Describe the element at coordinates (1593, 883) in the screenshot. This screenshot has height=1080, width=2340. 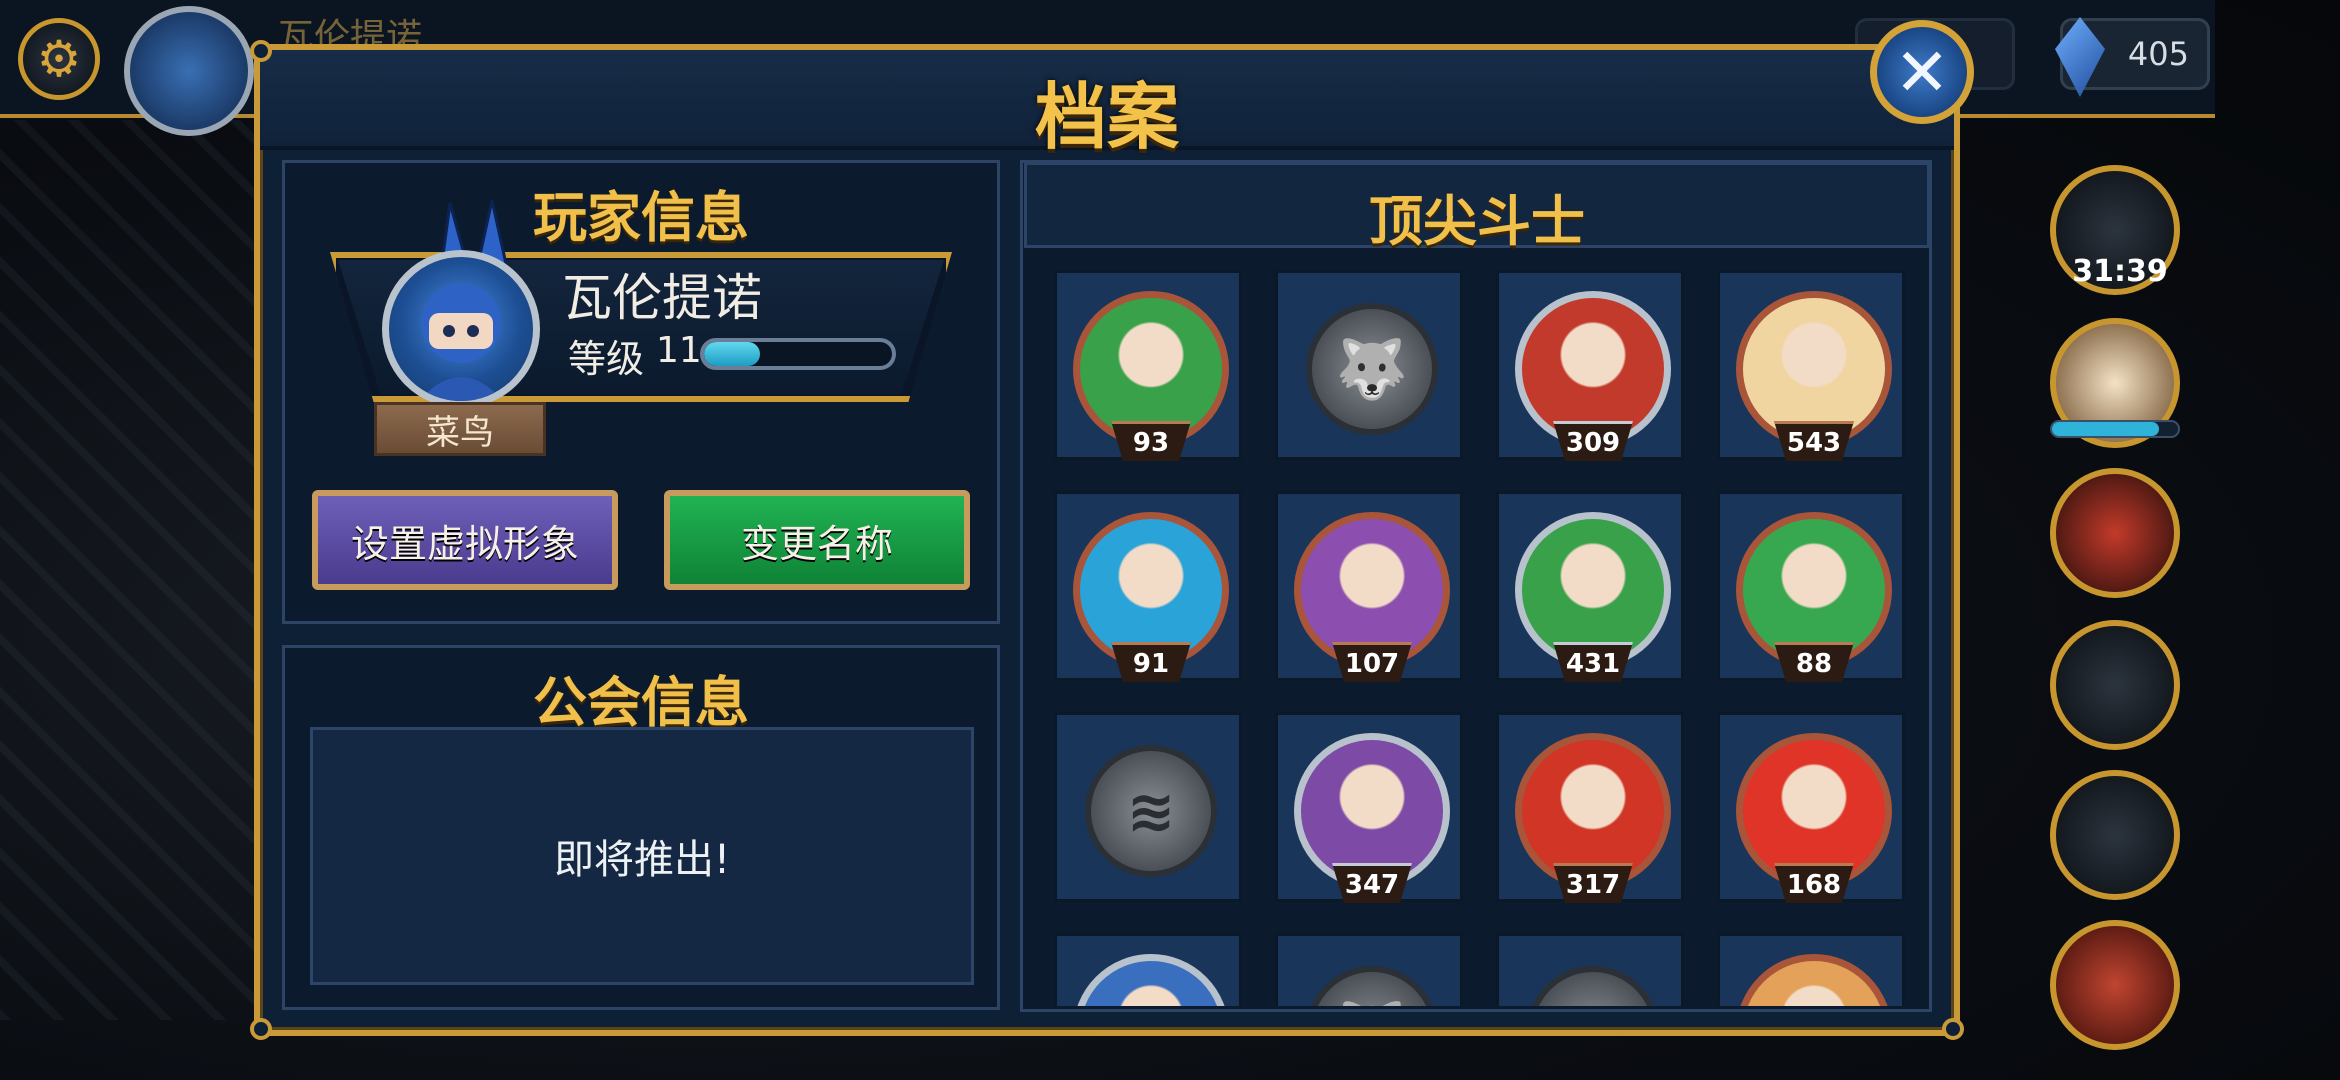
I see `fighter-match-count: 317` at that location.